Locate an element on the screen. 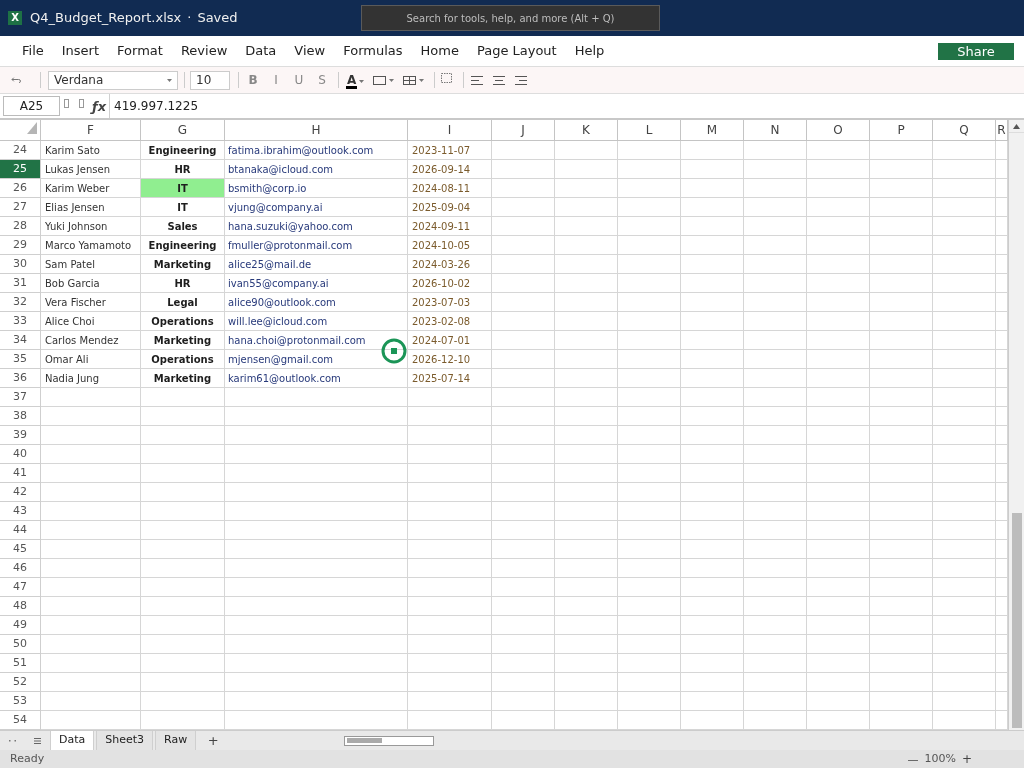 The height and width of the screenshot is (768, 1024). column-header: H is located at coordinates (316, 130).